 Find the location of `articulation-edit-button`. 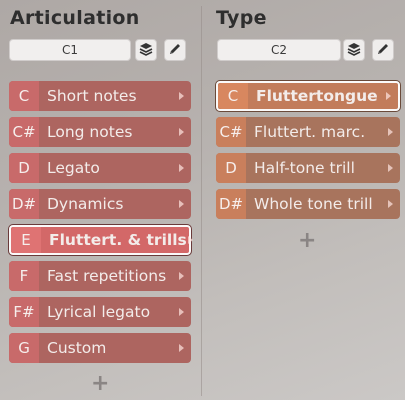

articulation-edit-button is located at coordinates (175, 50).